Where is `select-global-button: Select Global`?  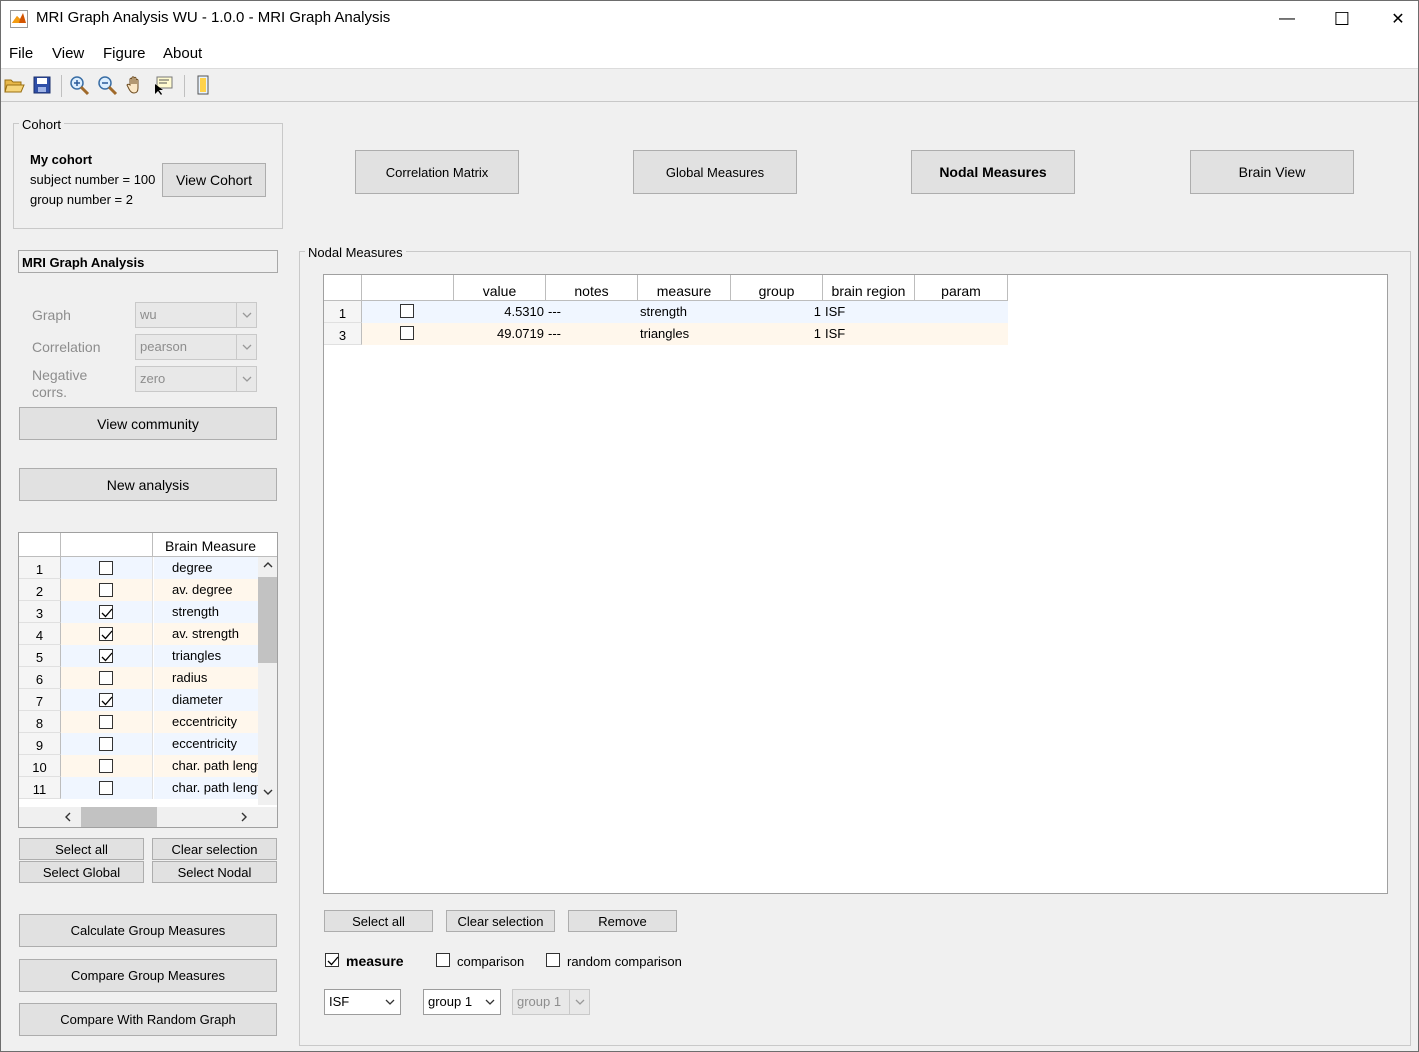 select-global-button: Select Global is located at coordinates (81, 872).